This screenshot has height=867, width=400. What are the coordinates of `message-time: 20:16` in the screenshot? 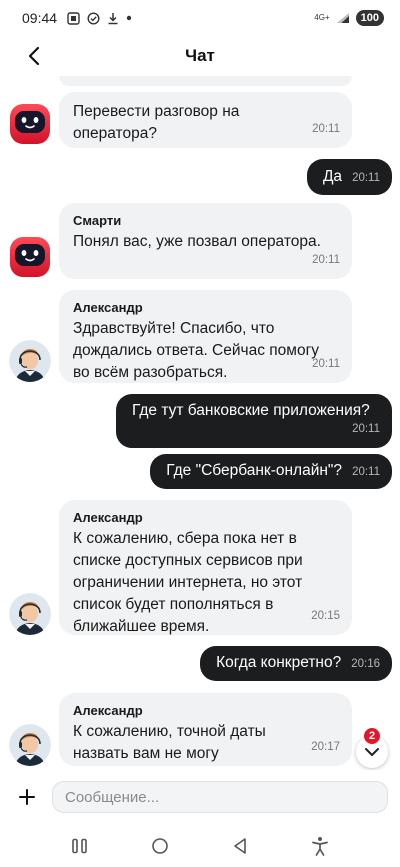 It's located at (365, 664).